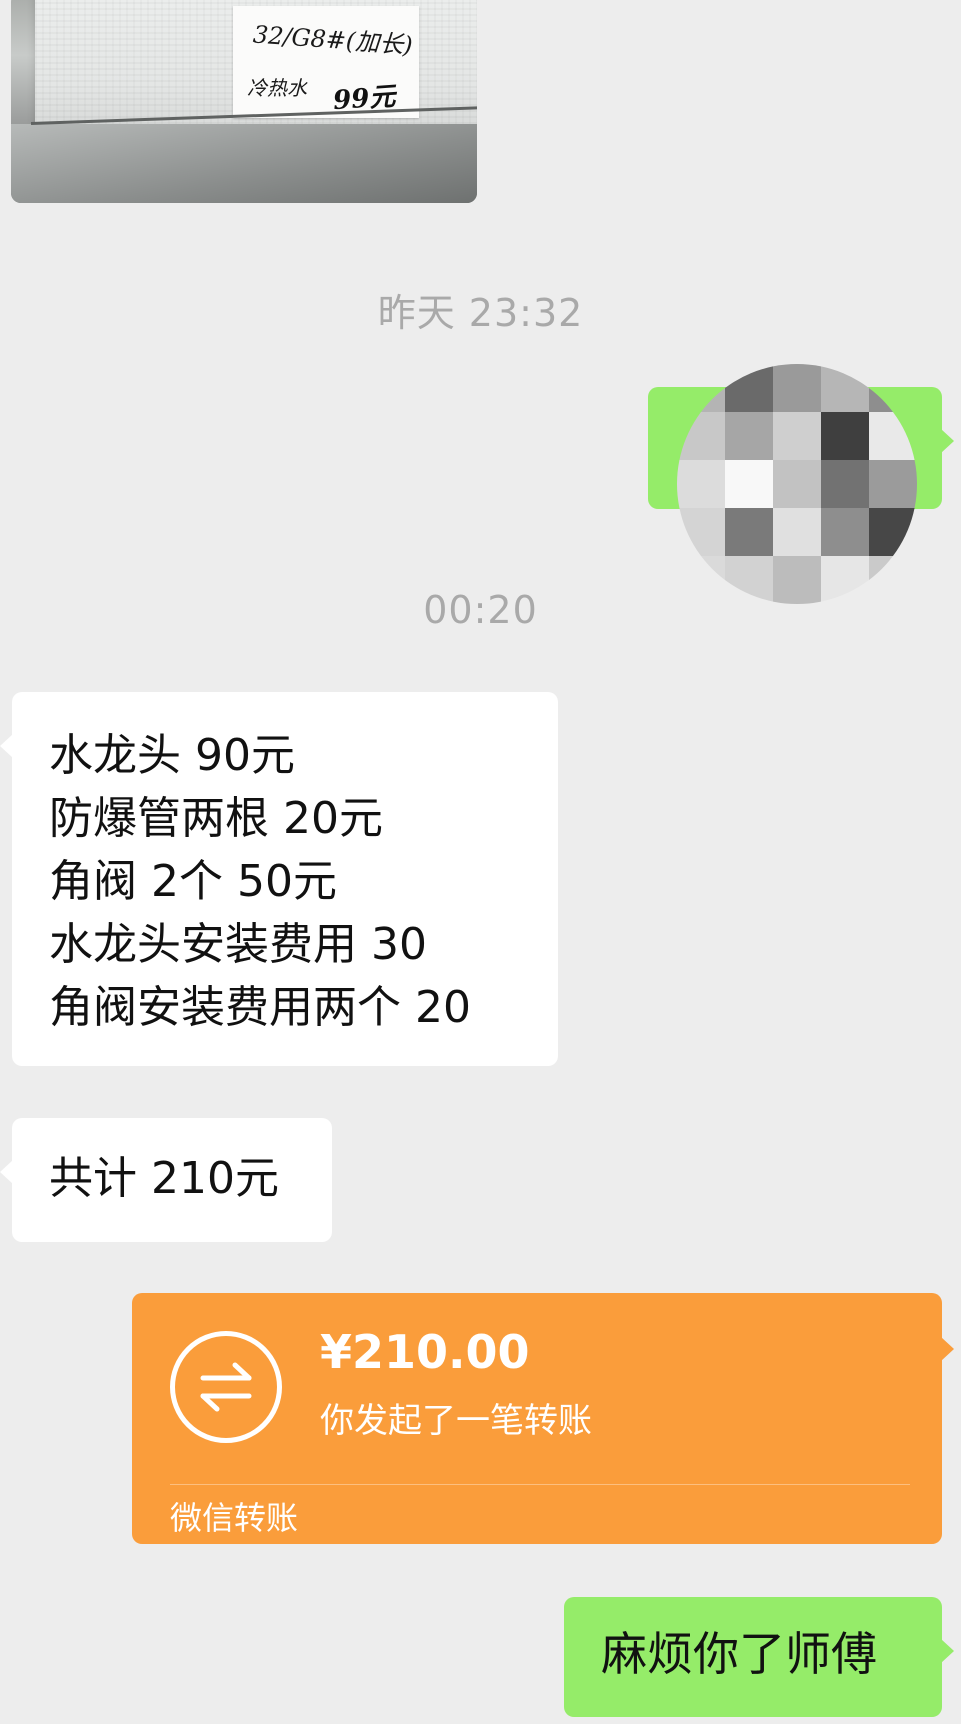 Image resolution: width=961 pixels, height=1724 pixels. I want to click on sent-message-bubble: 麻烦你了师傅, so click(759, 1657).